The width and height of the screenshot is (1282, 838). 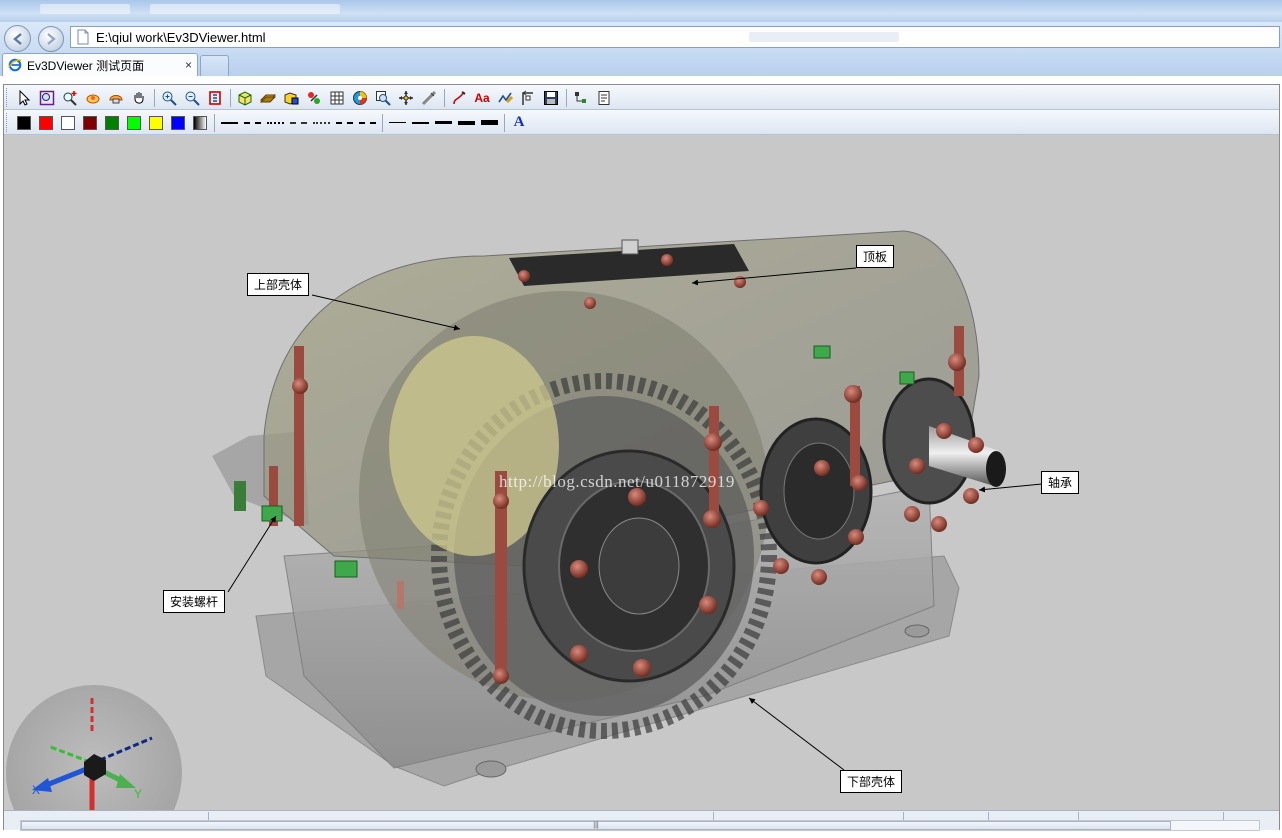 What do you see at coordinates (229, 123) in the screenshot?
I see `line-style-solid` at bounding box center [229, 123].